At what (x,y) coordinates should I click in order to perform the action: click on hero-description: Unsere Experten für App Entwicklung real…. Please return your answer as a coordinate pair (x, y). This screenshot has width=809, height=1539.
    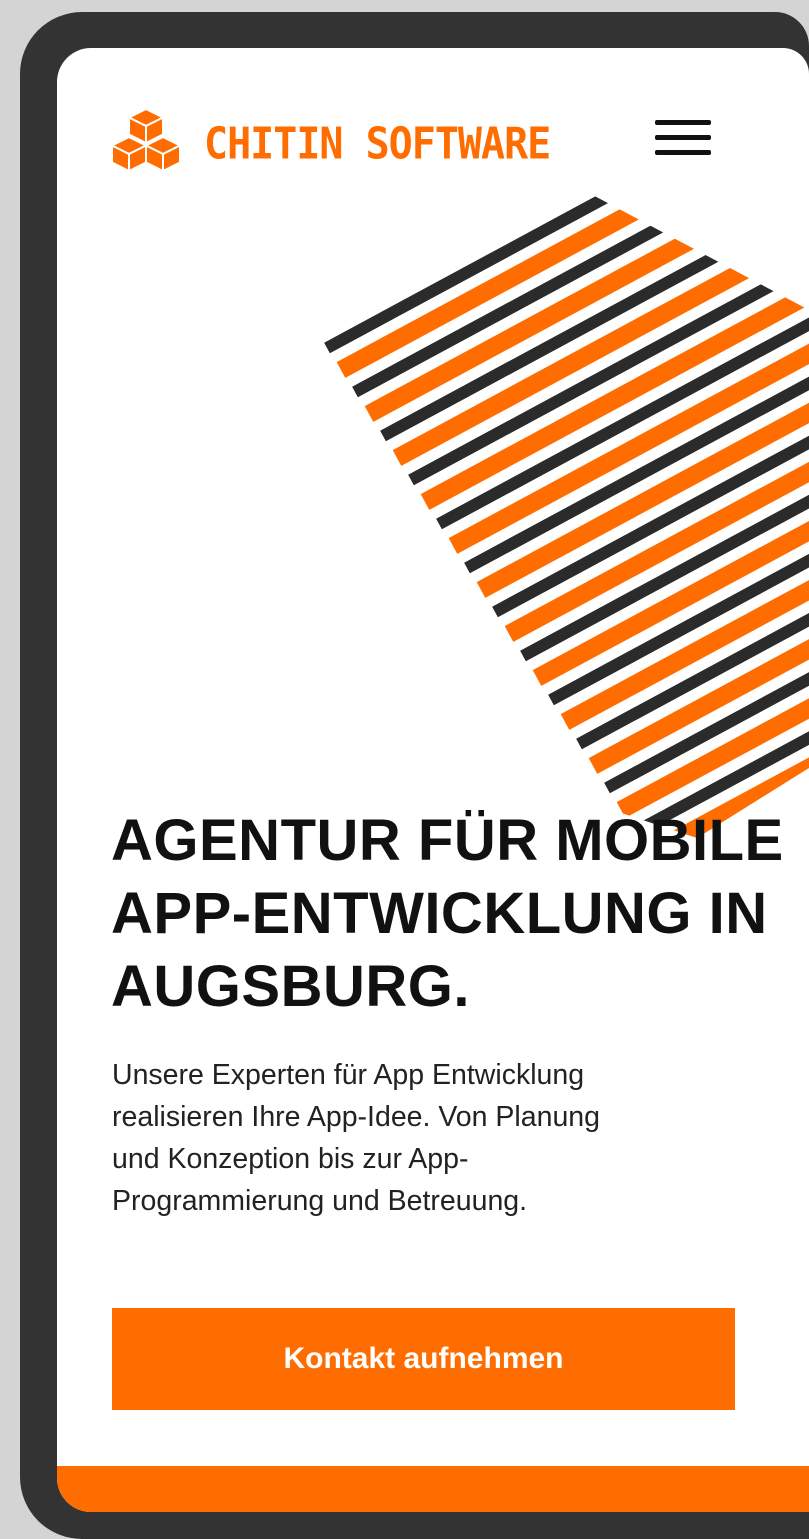
    Looking at the image, I should click on (412, 1138).